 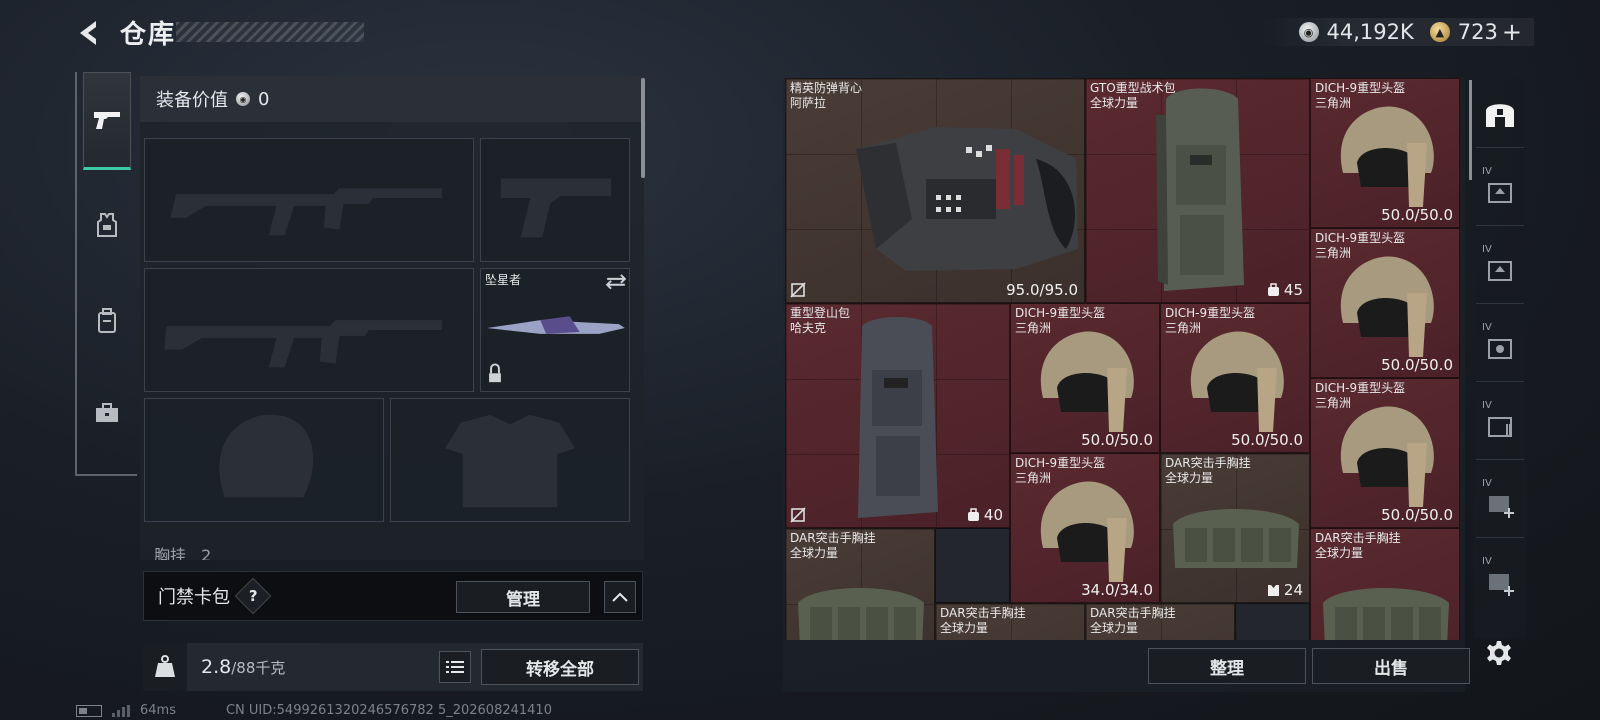 What do you see at coordinates (107, 121) in the screenshot?
I see `tab-weapons` at bounding box center [107, 121].